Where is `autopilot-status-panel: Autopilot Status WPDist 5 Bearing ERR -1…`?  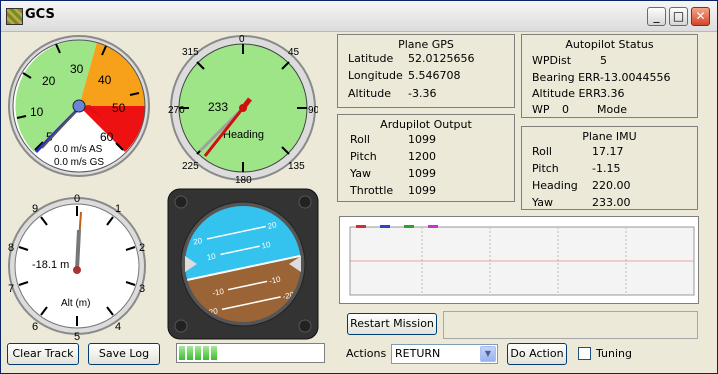 autopilot-status-panel: Autopilot Status WPDist 5 Bearing ERR -1… is located at coordinates (609, 76).